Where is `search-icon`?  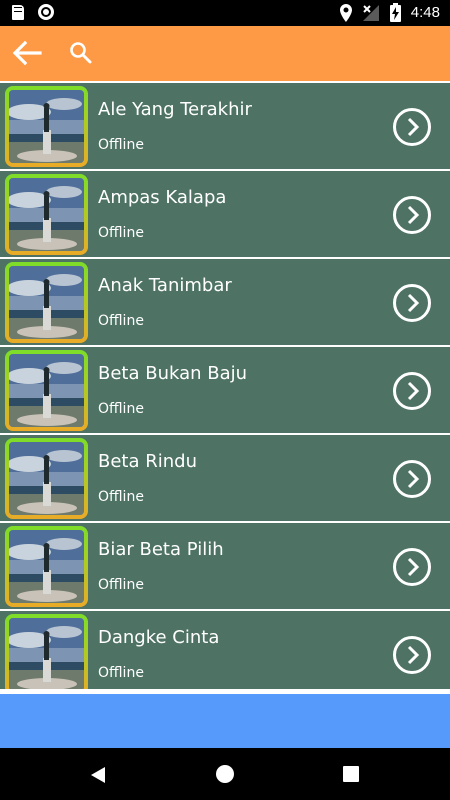 search-icon is located at coordinates (81, 53).